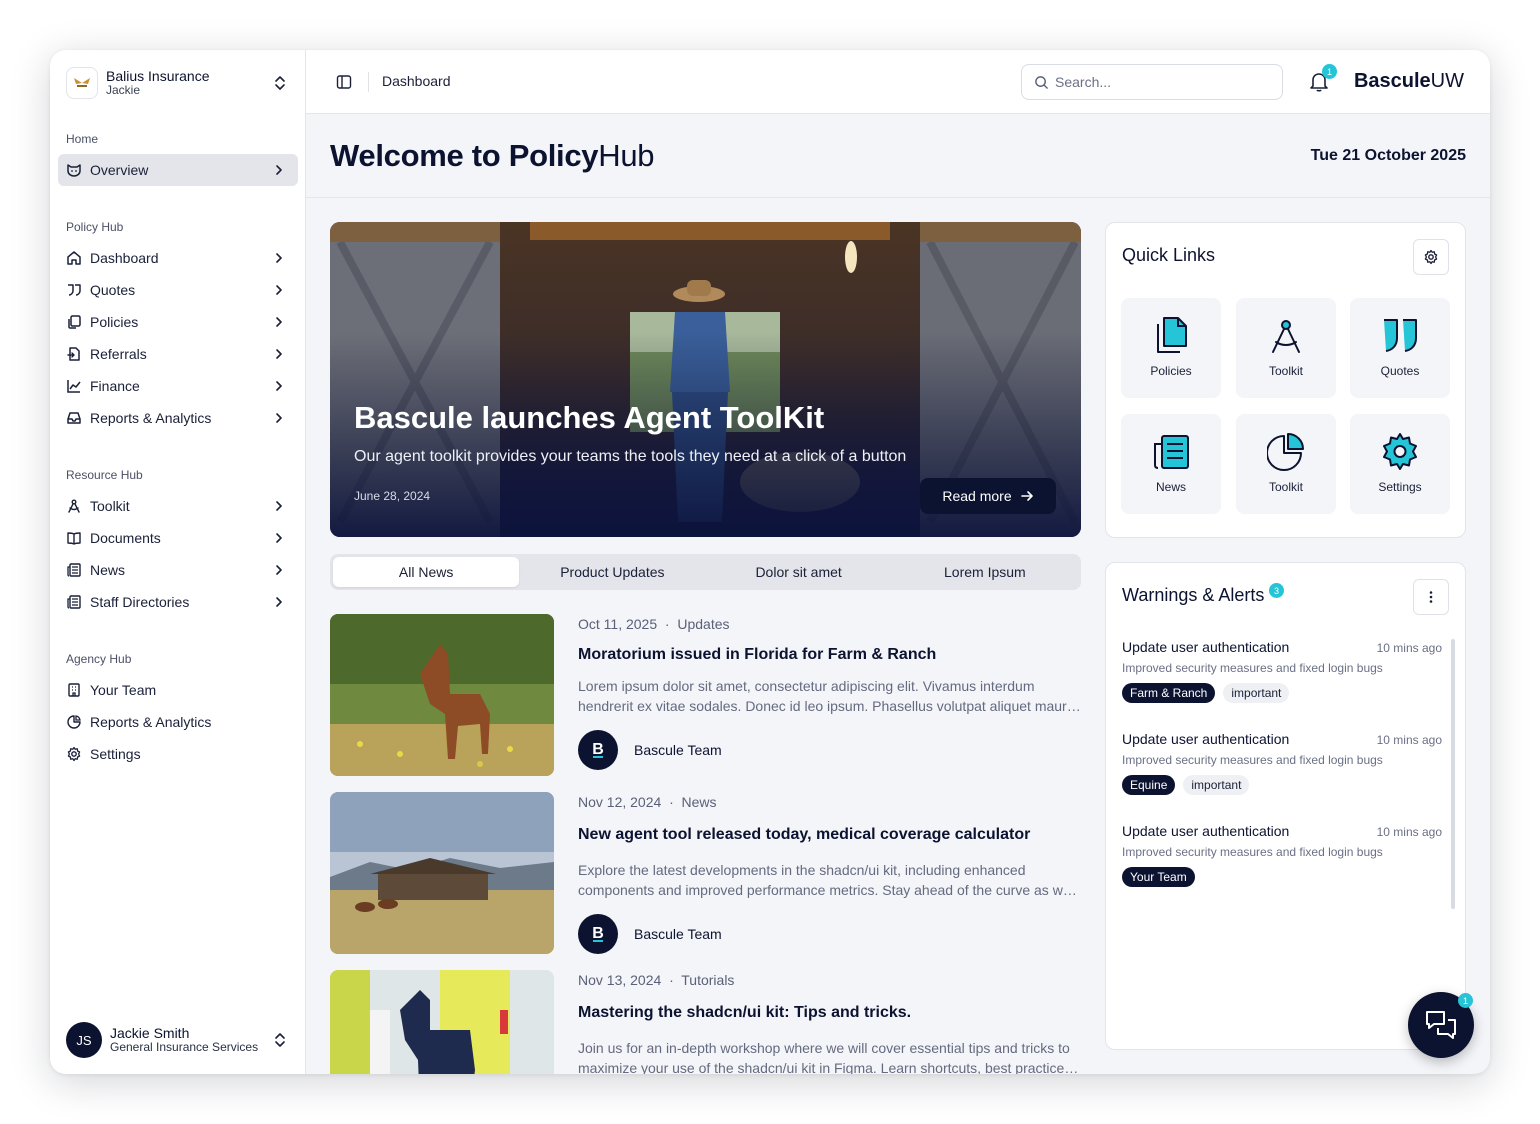 The width and height of the screenshot is (1540, 1124). I want to click on quick-link-policies: Policies, so click(1171, 348).